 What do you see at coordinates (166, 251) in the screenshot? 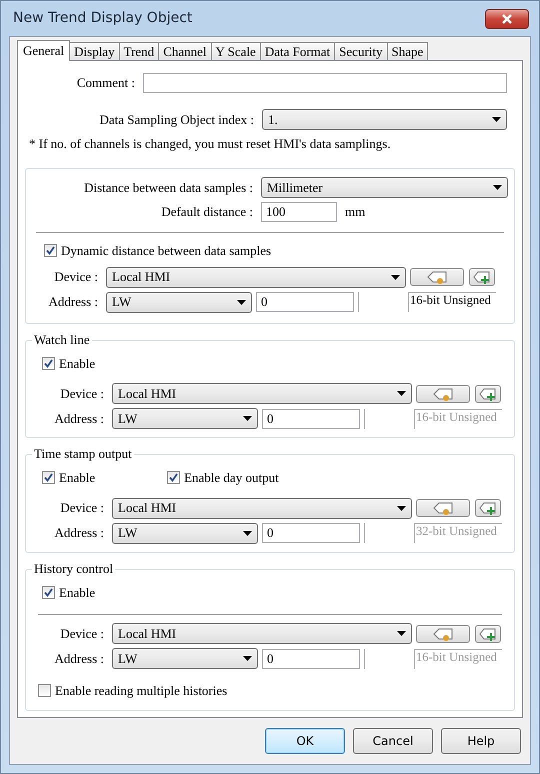
I see `checkbox-label: Dynamic distance between data samples` at bounding box center [166, 251].